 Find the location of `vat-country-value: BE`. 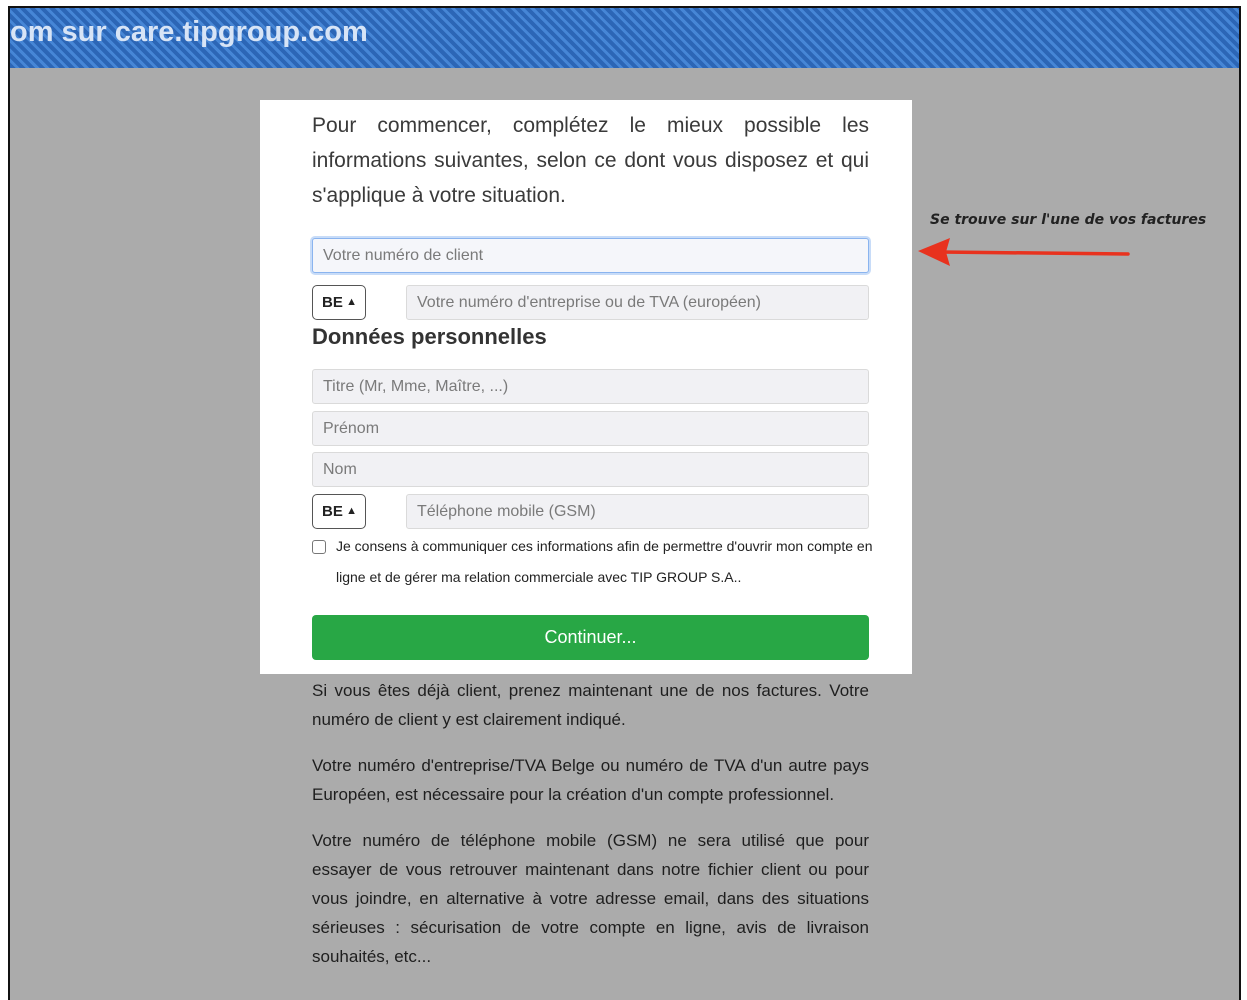

vat-country-value: BE is located at coordinates (332, 302).